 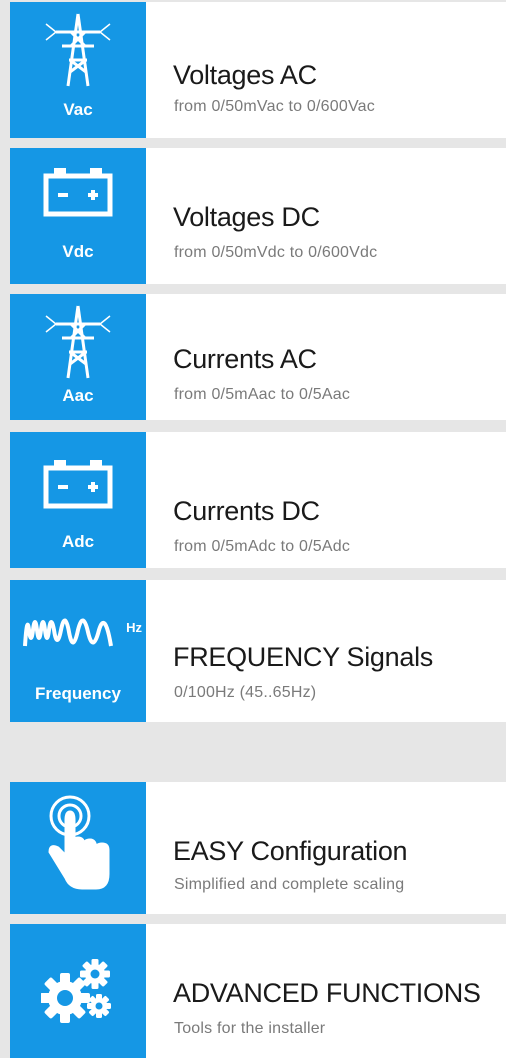 I want to click on item-subtitle: 0/100Hz (45..65Hz), so click(x=245, y=692).